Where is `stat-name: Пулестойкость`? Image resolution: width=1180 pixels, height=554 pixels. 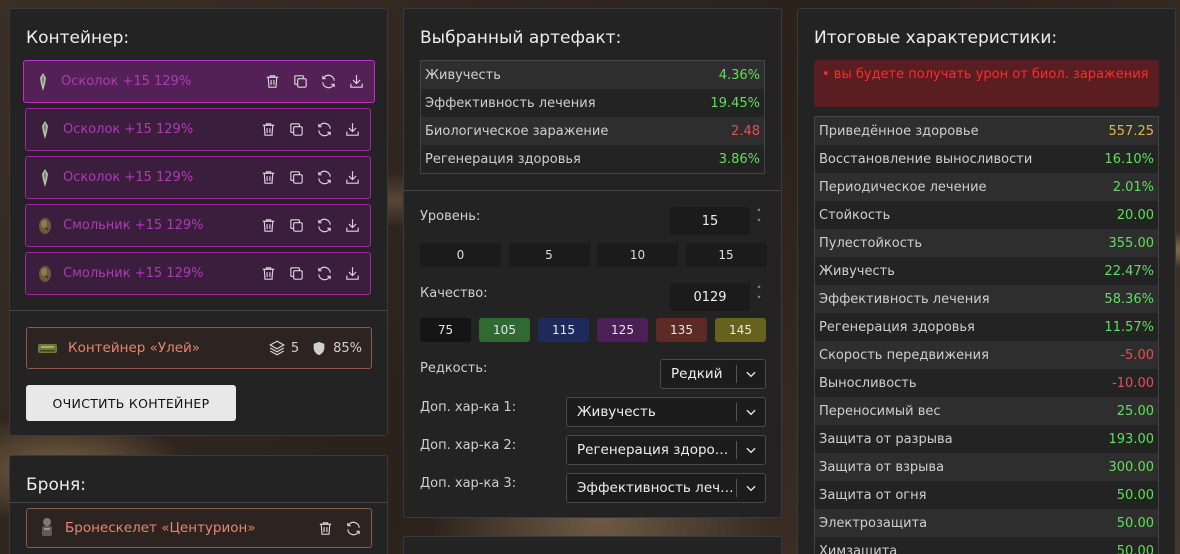 stat-name: Пулестойкость is located at coordinates (871, 243).